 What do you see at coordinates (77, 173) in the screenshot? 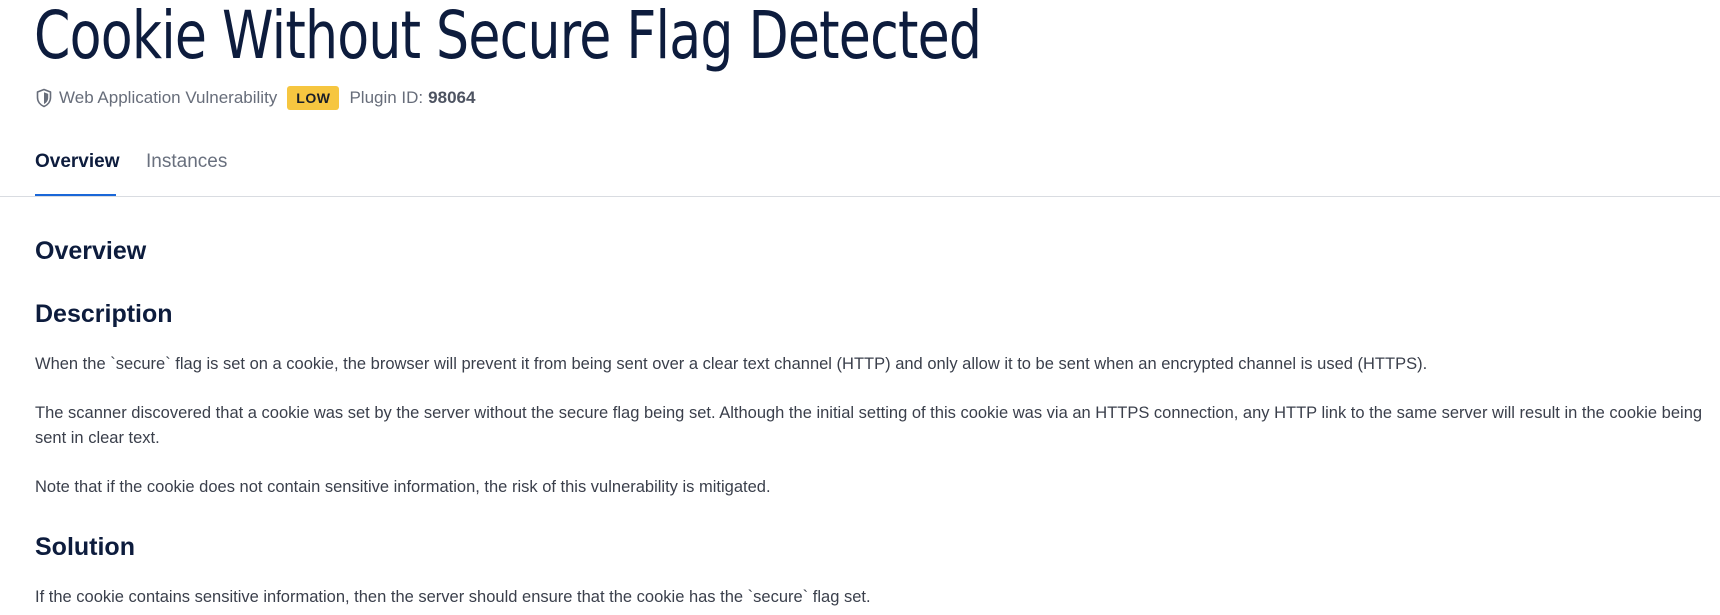
I see `tab-overview: Overview` at bounding box center [77, 173].